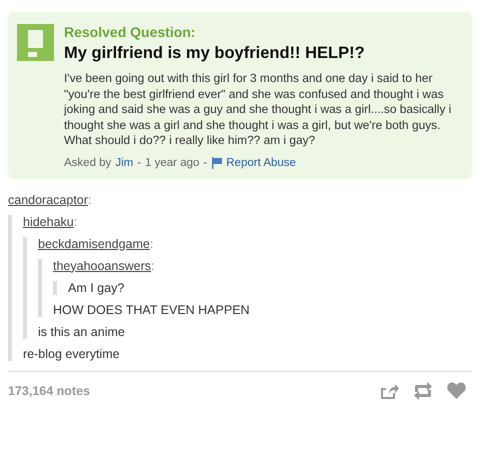 The height and width of the screenshot is (476, 480). Describe the element at coordinates (72, 353) in the screenshot. I see `reblog-comment: re-blog everytime` at that location.